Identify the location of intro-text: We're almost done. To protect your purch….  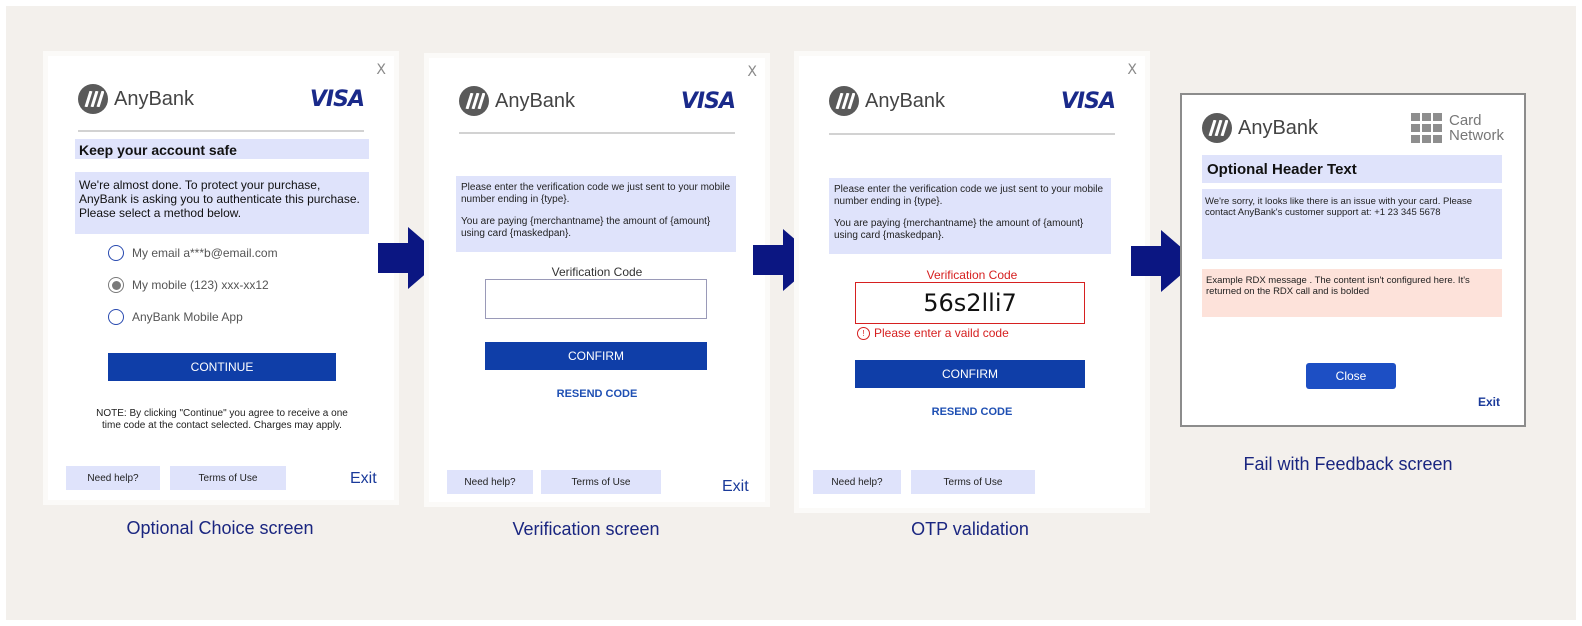
(222, 203).